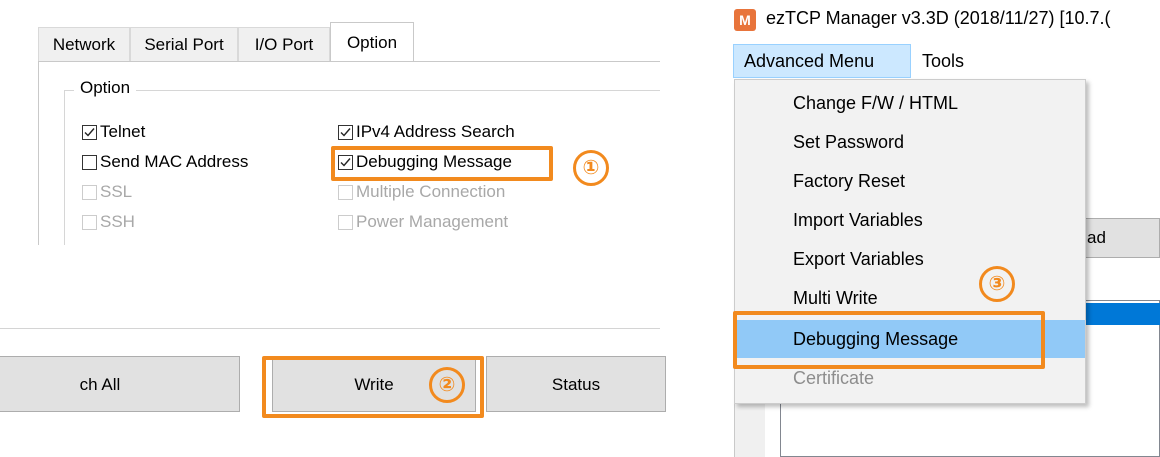  Describe the element at coordinates (745, 20) in the screenshot. I see `app-icon: M` at that location.